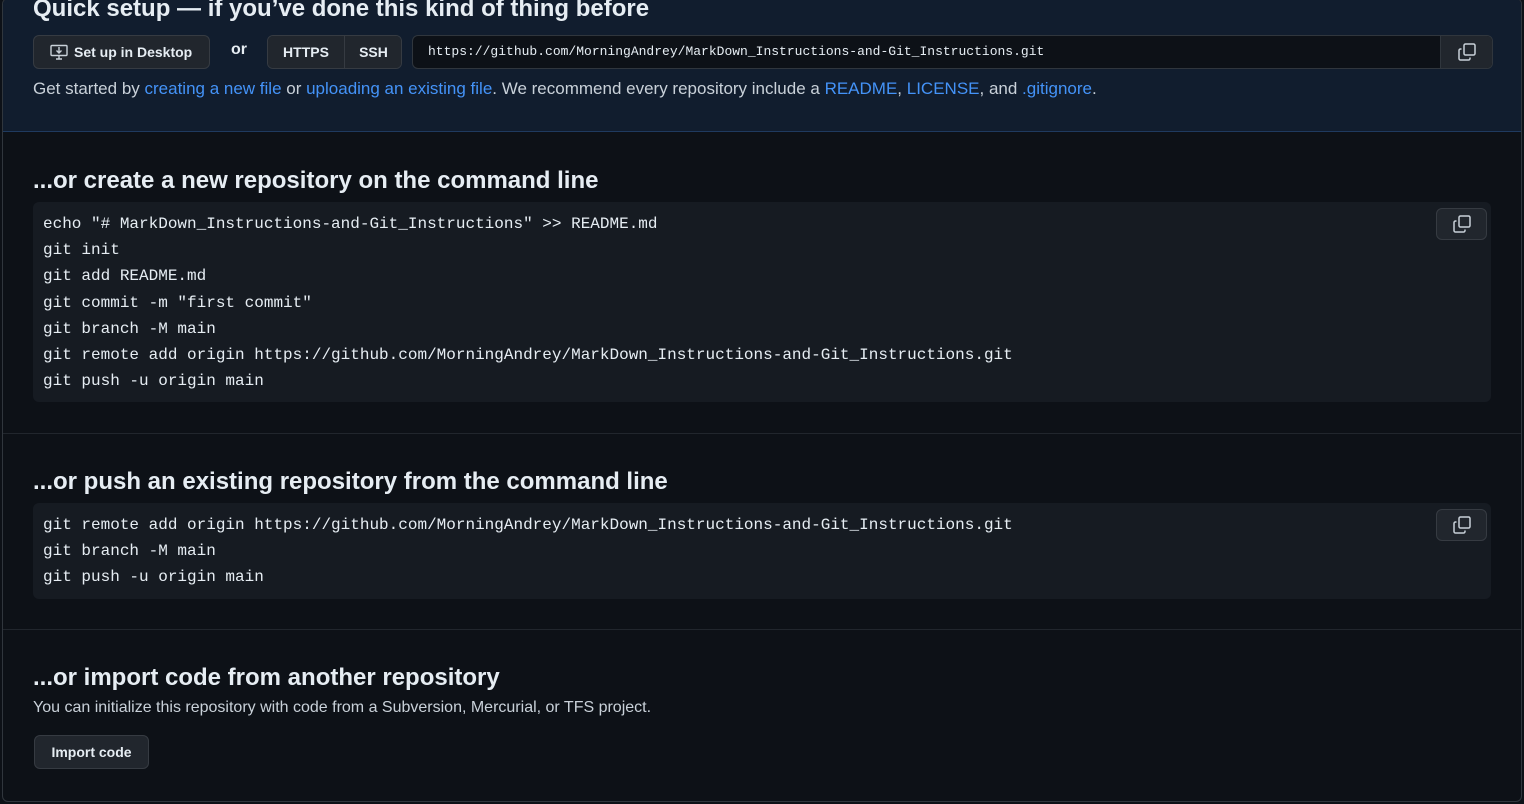 The height and width of the screenshot is (804, 1524). What do you see at coordinates (294, 88) in the screenshot?
I see `get-started-or: or` at bounding box center [294, 88].